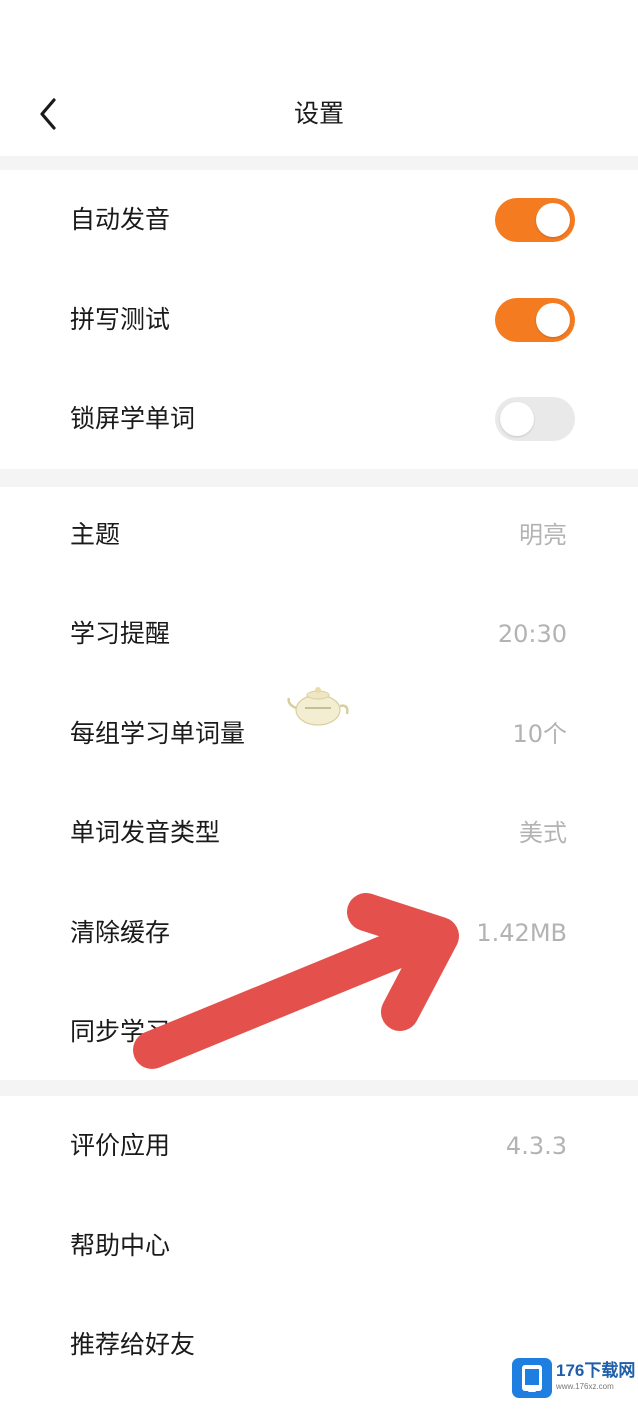 The width and height of the screenshot is (638, 1420). Describe the element at coordinates (145, 832) in the screenshot. I see `setting-label: 单词发音类型` at that location.